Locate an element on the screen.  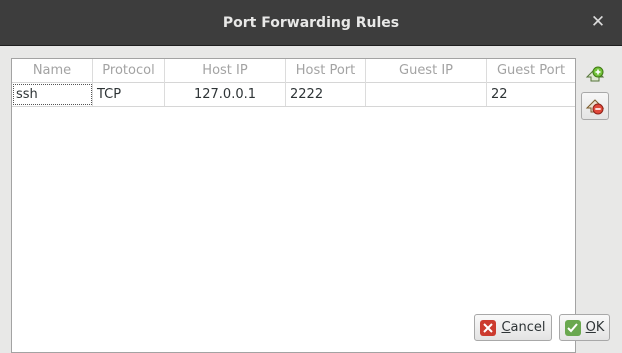
title-bar: Port Forwarding Rules ✕ is located at coordinates (311, 23).